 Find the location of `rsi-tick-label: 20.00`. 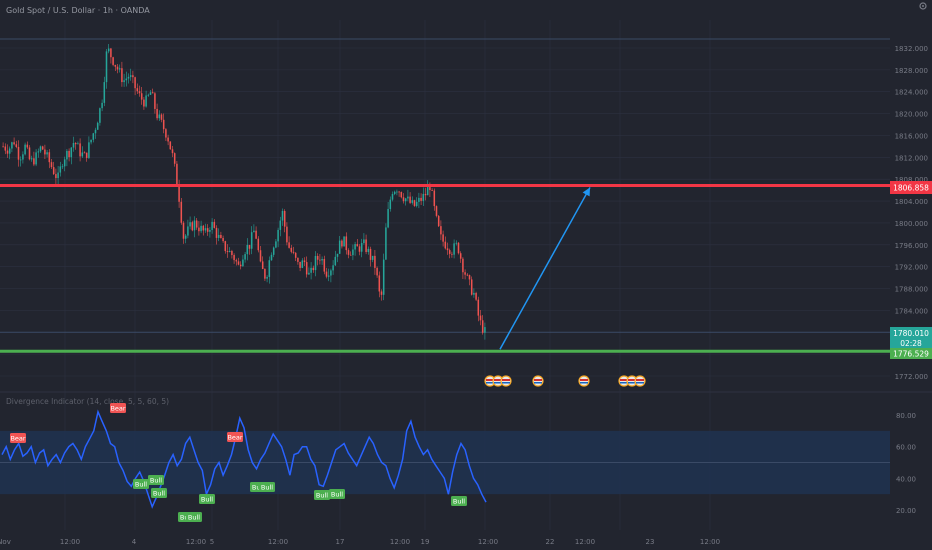

rsi-tick-label: 20.00 is located at coordinates (906, 511).